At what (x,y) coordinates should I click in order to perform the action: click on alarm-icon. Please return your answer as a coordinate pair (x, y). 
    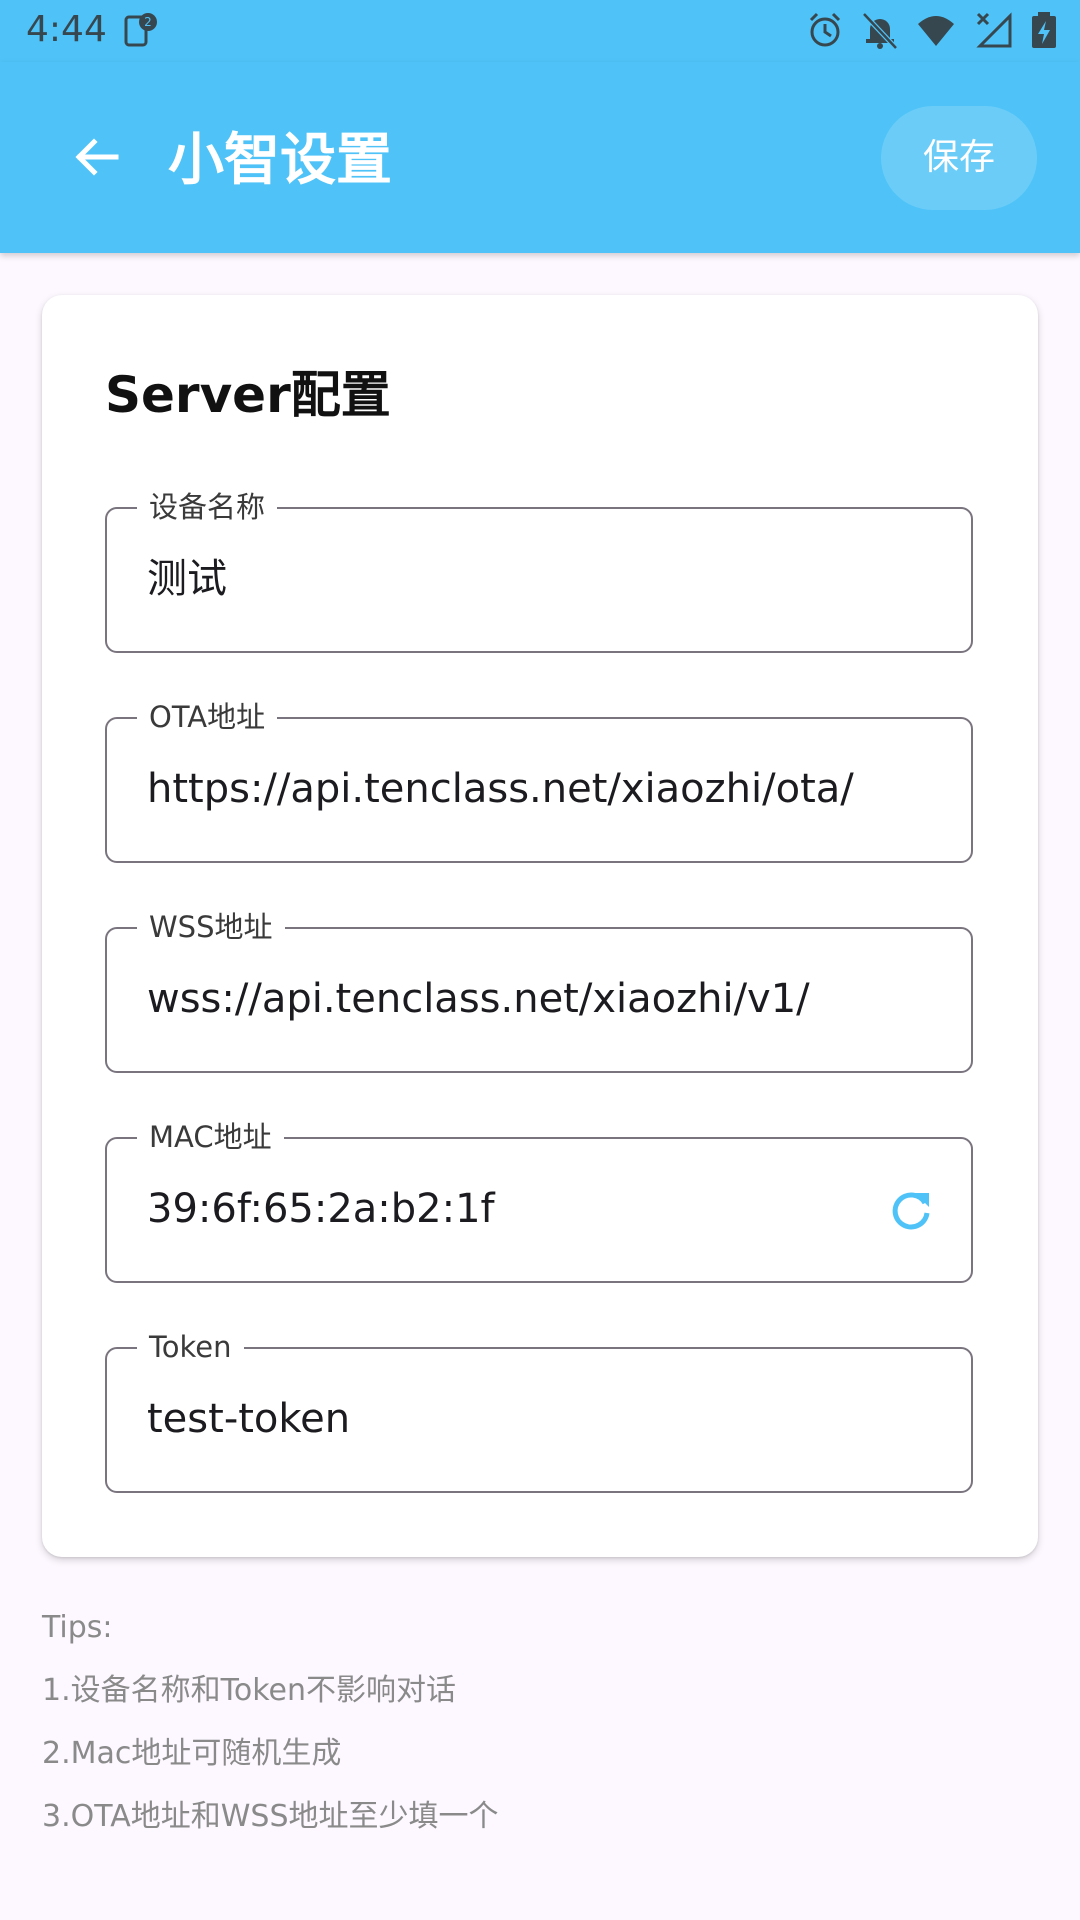
    Looking at the image, I should click on (825, 29).